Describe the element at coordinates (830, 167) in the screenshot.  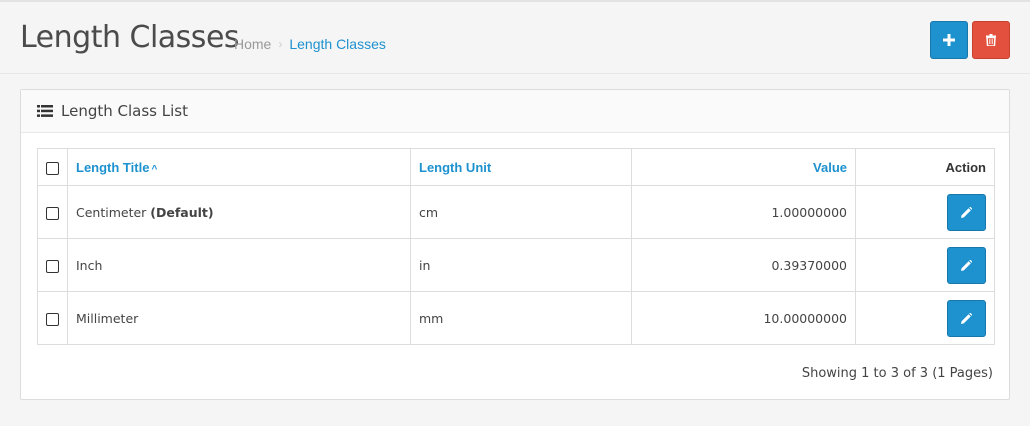
I see `sort-by-value-link: Value` at that location.